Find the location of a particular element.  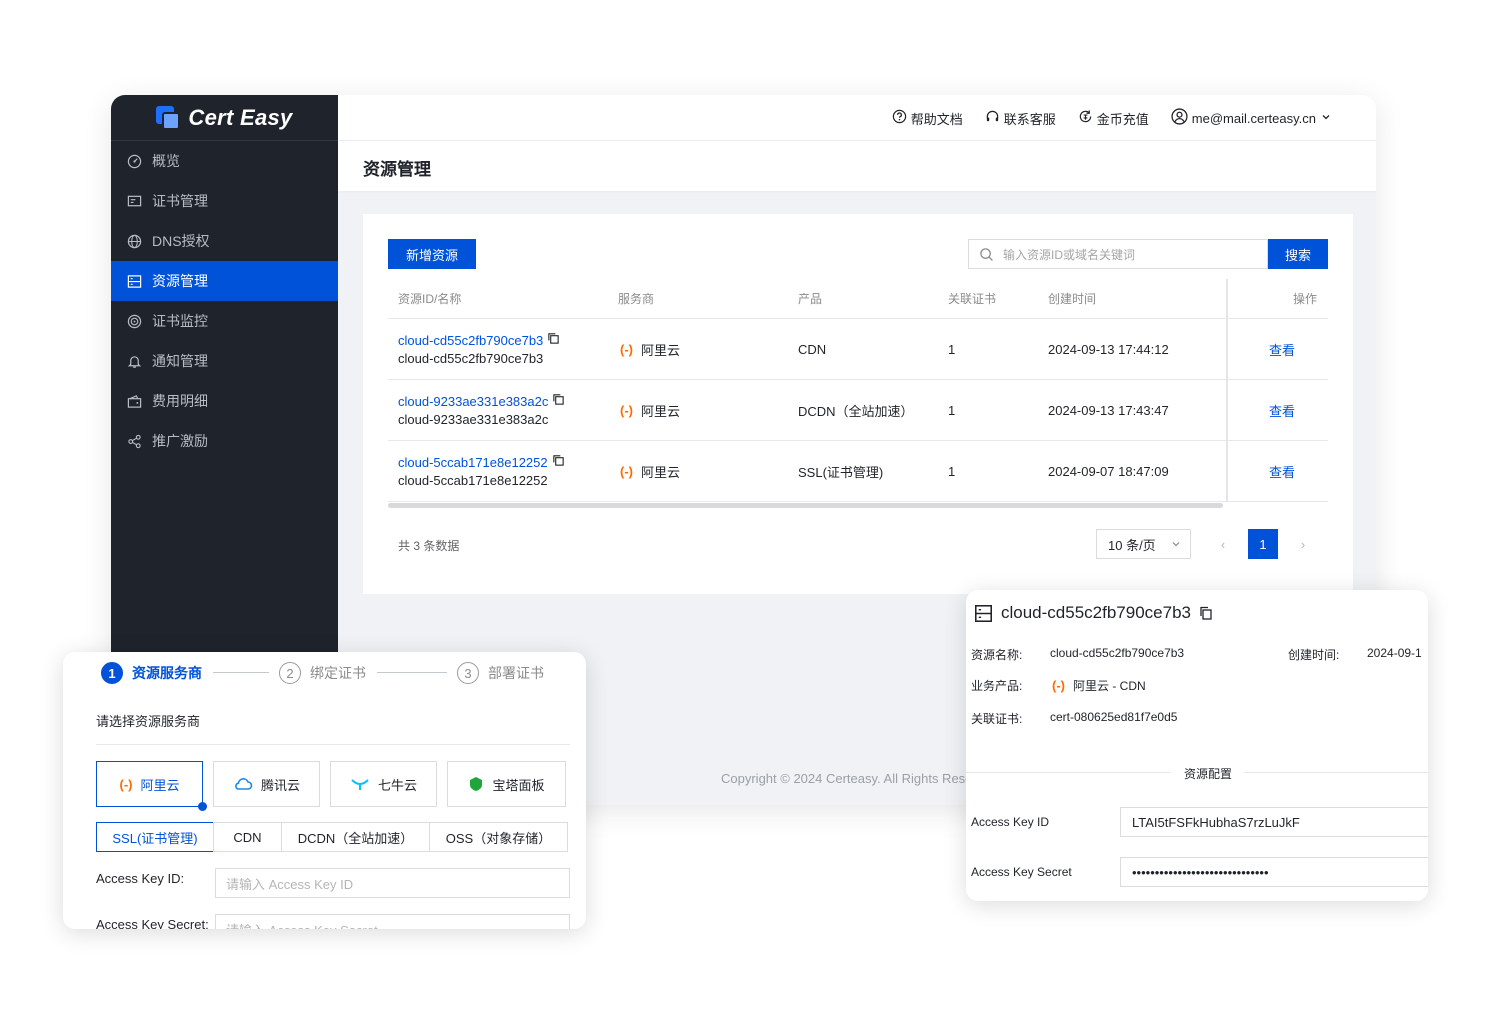

sidebar-item-referral: 推广激励 is located at coordinates (224, 441).